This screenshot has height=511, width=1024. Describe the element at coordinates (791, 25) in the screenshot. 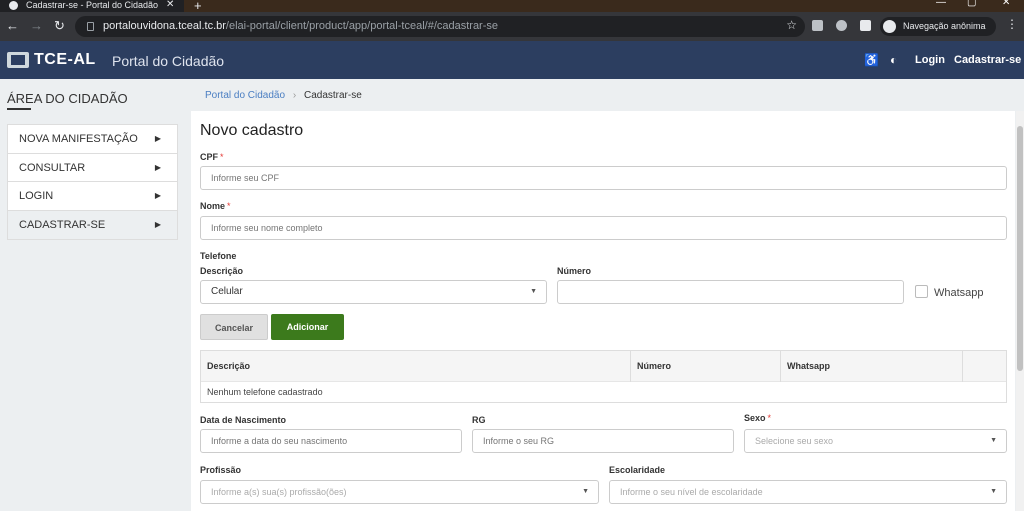

I see `bookmark-star-icon: ☆` at that location.